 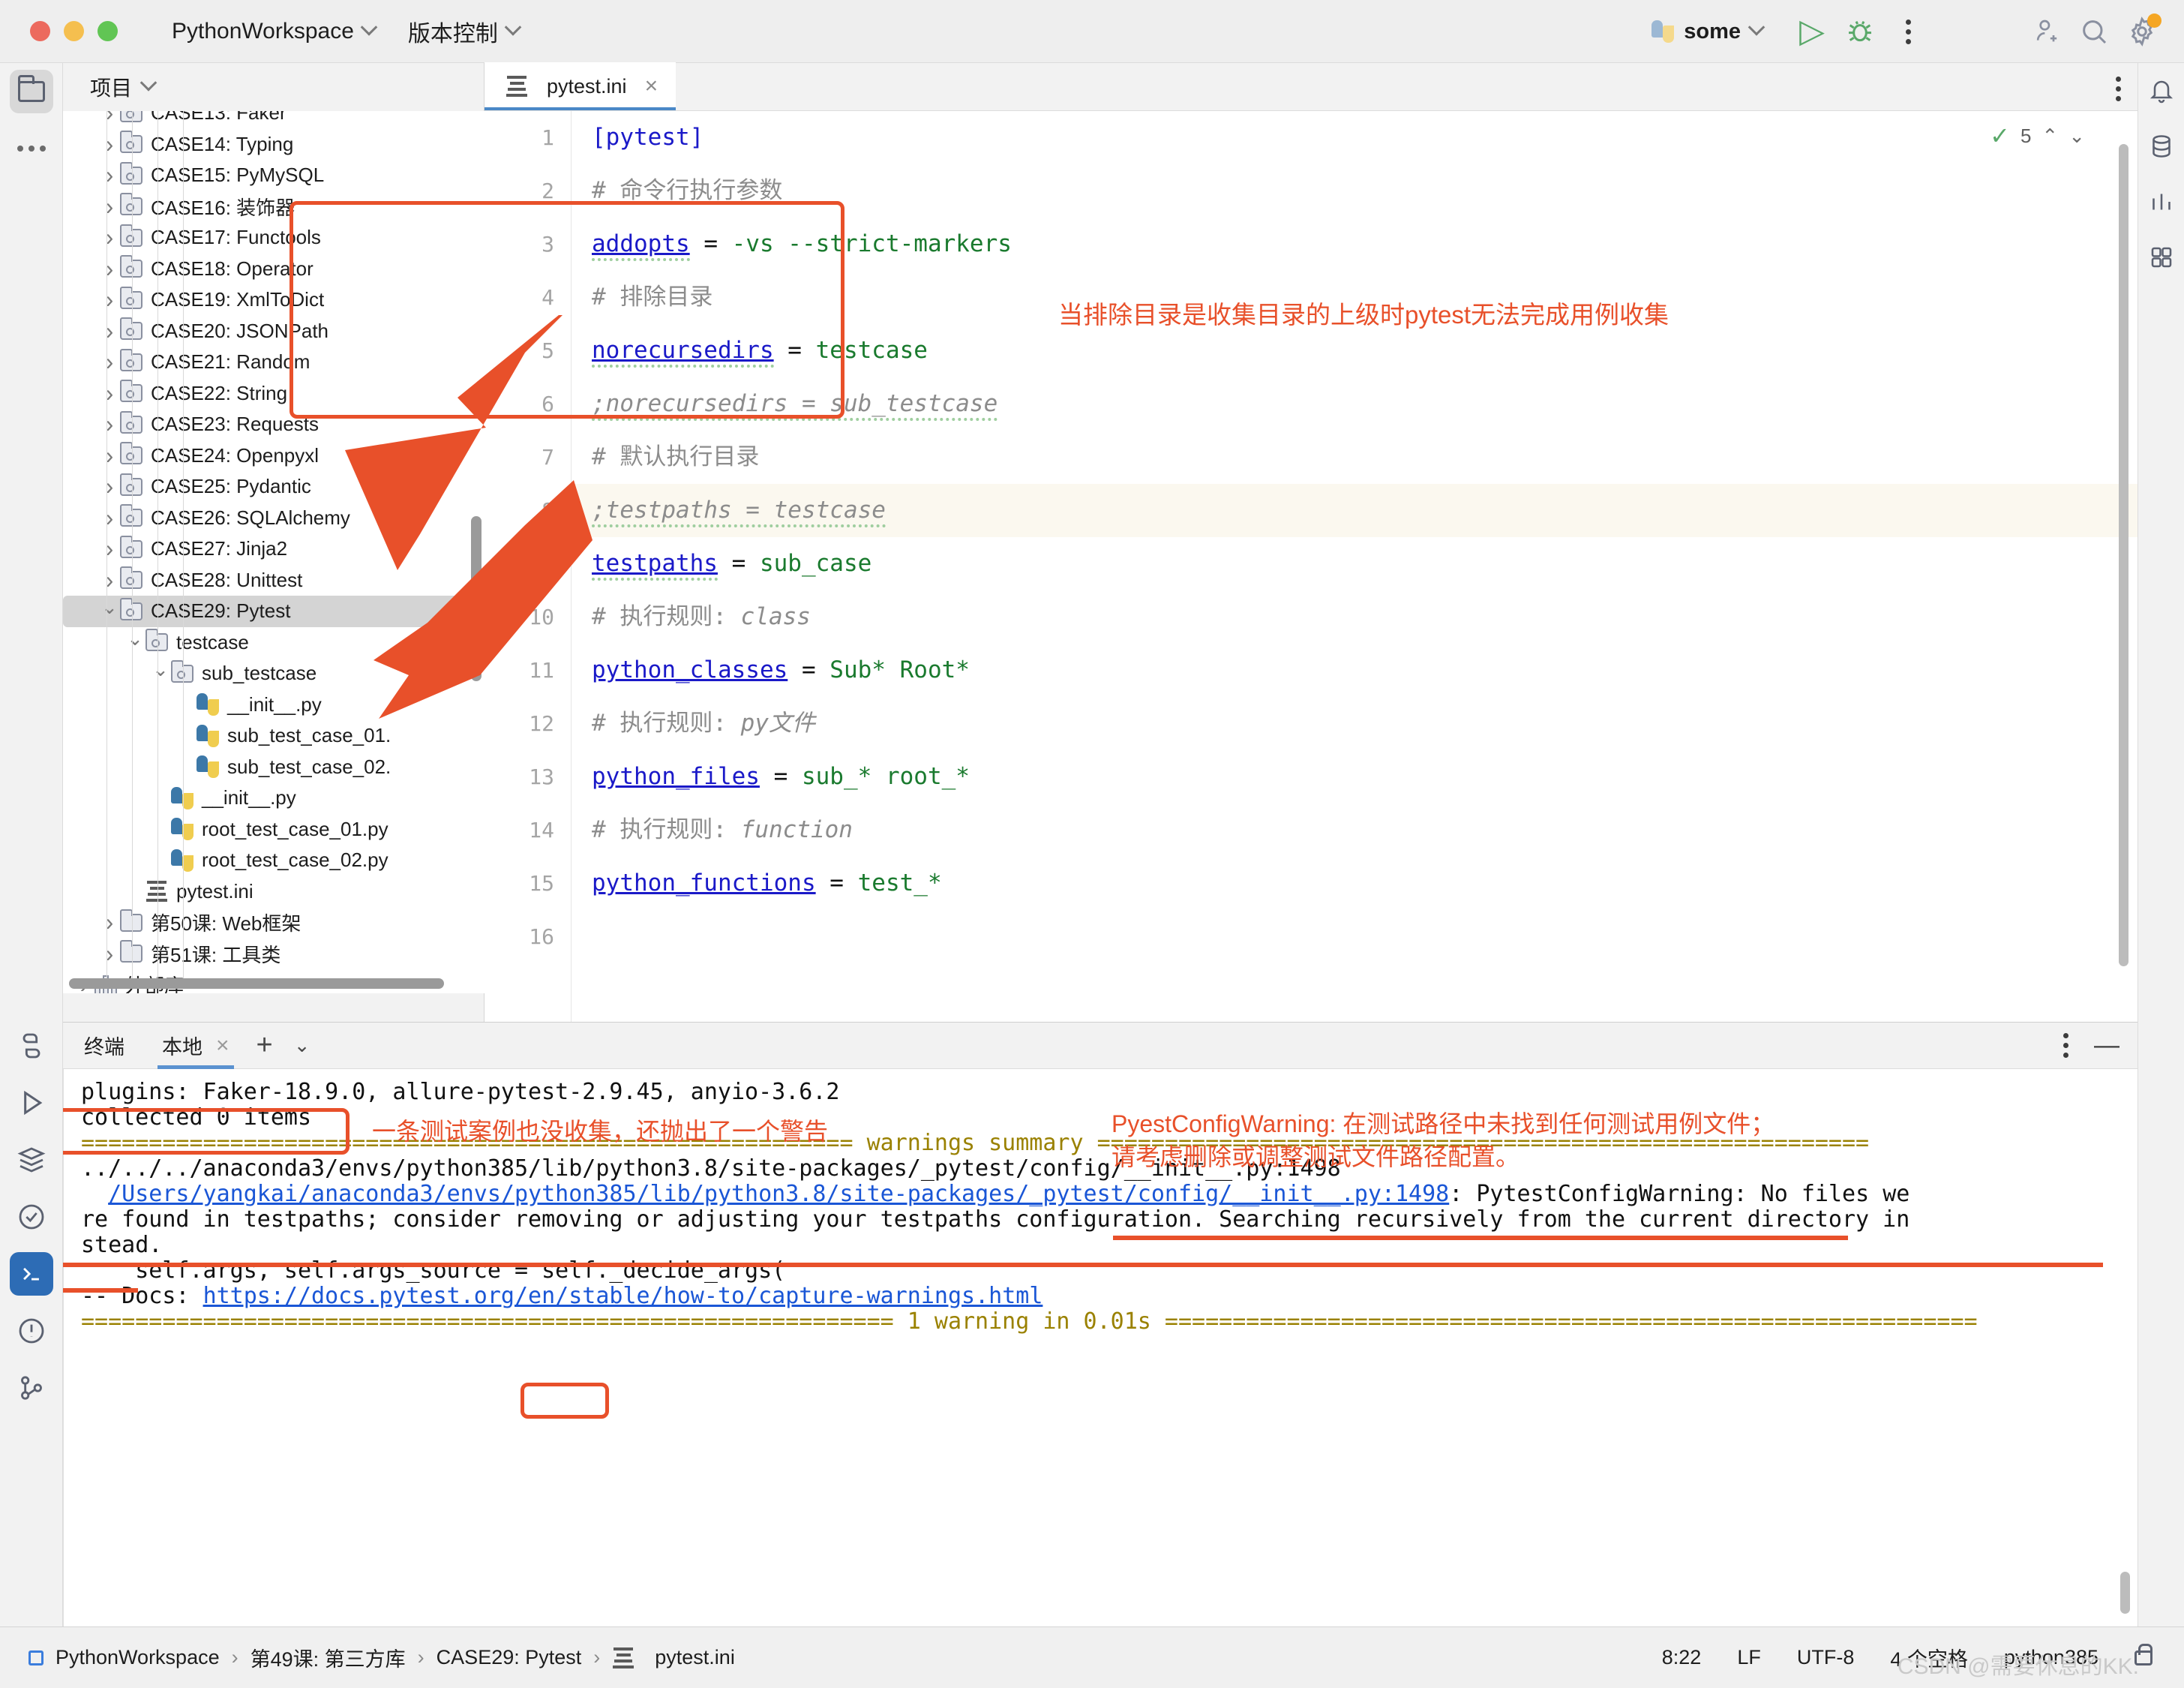 What do you see at coordinates (1860, 32) in the screenshot?
I see `debug-button` at bounding box center [1860, 32].